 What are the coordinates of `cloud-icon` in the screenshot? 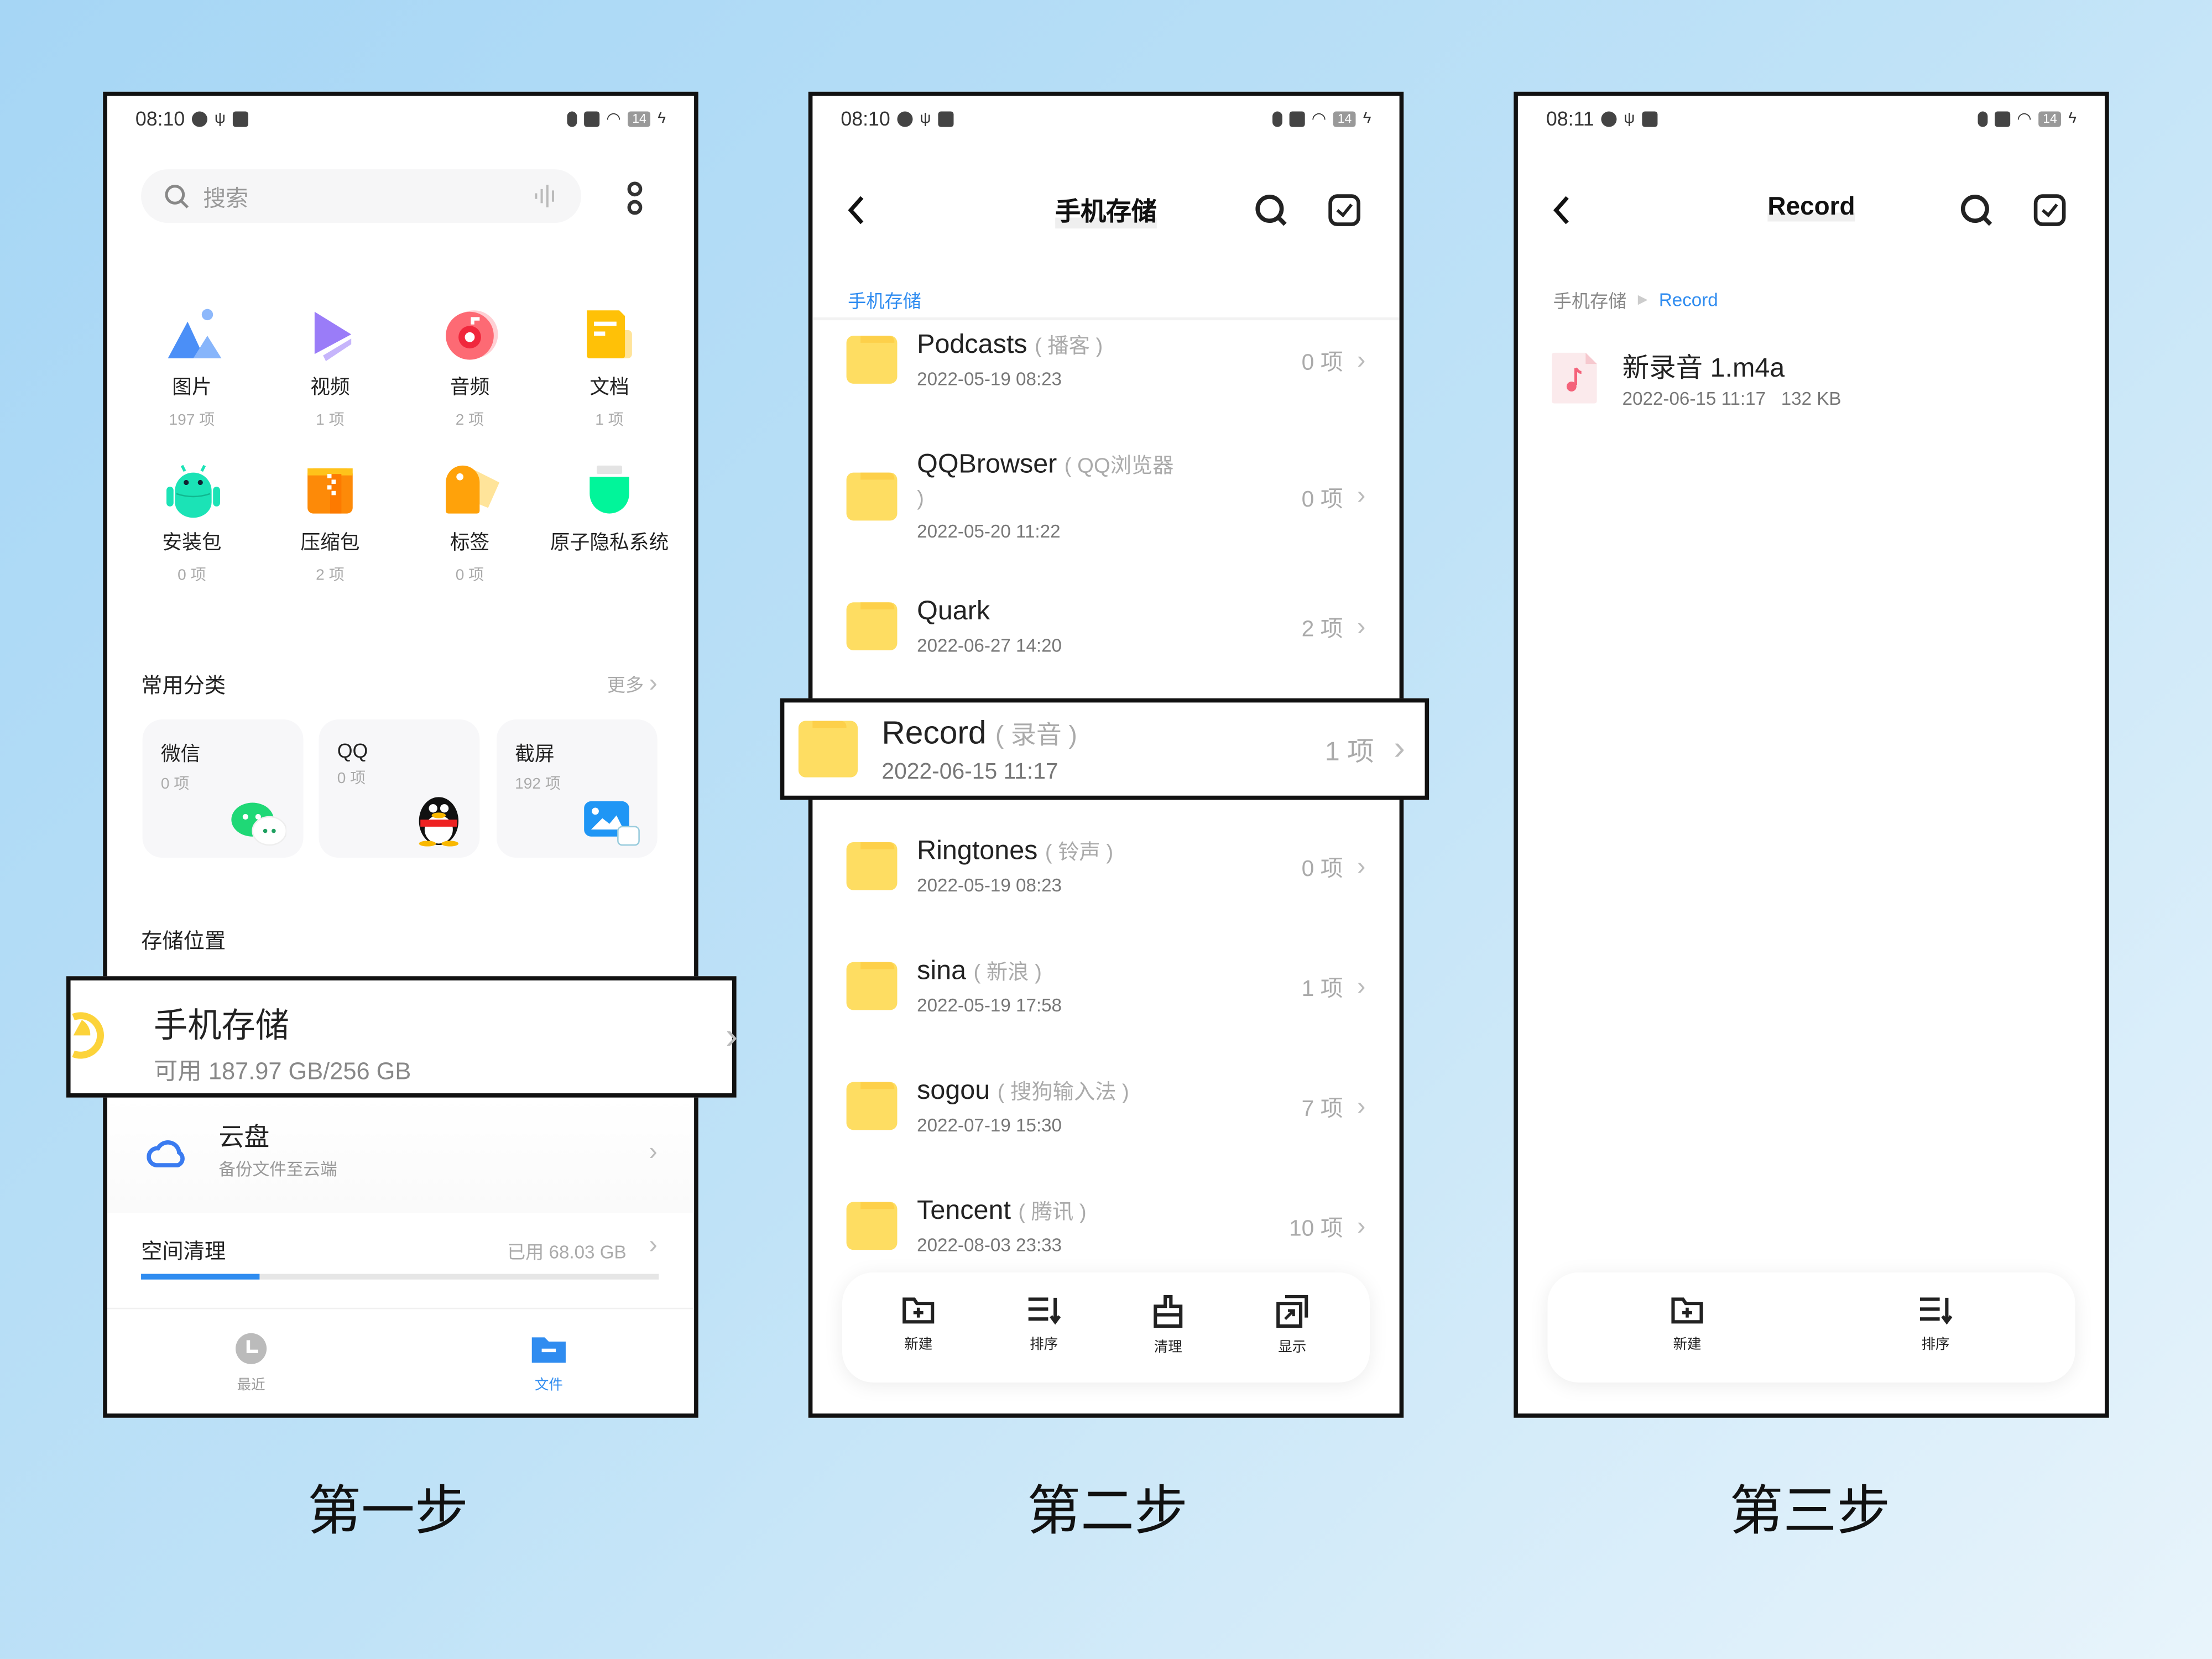 It's located at (166, 1154).